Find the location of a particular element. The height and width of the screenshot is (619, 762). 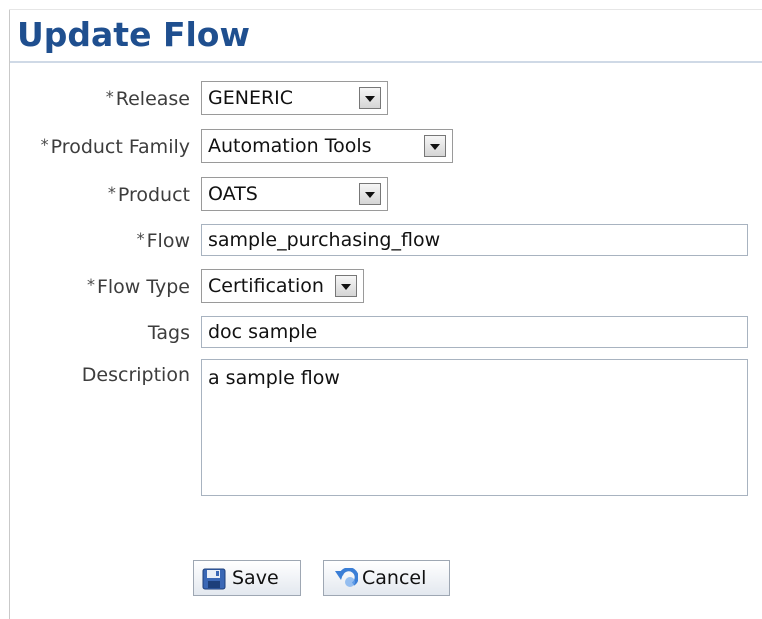

save-button: Save is located at coordinates (247, 578).